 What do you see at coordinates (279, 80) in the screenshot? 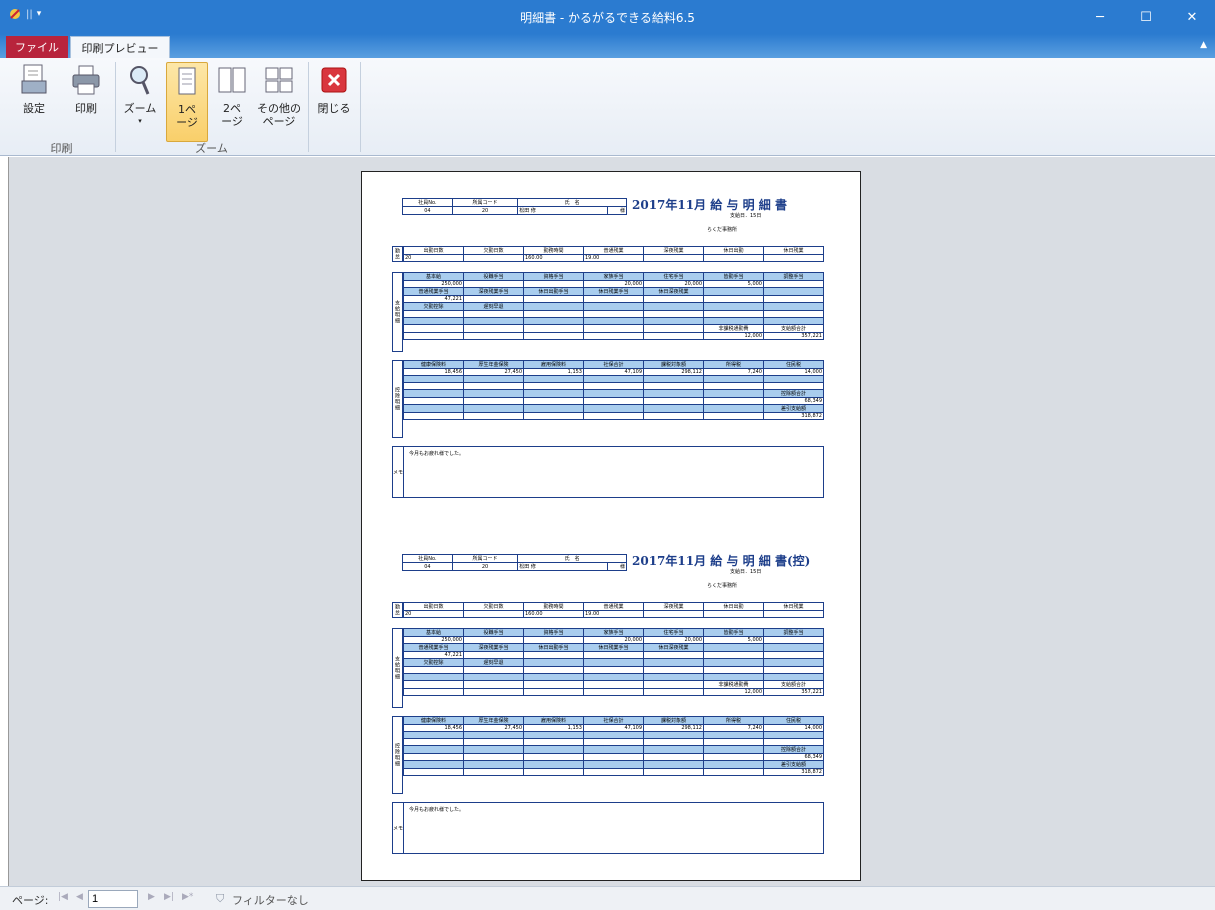
I see `multi-page-icon` at bounding box center [279, 80].